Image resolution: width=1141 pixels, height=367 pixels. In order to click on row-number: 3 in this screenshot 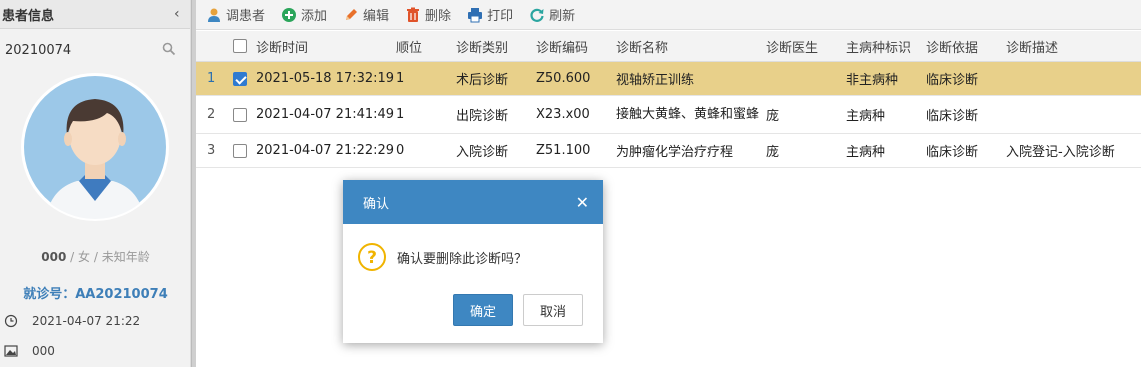, I will do `click(211, 150)`.